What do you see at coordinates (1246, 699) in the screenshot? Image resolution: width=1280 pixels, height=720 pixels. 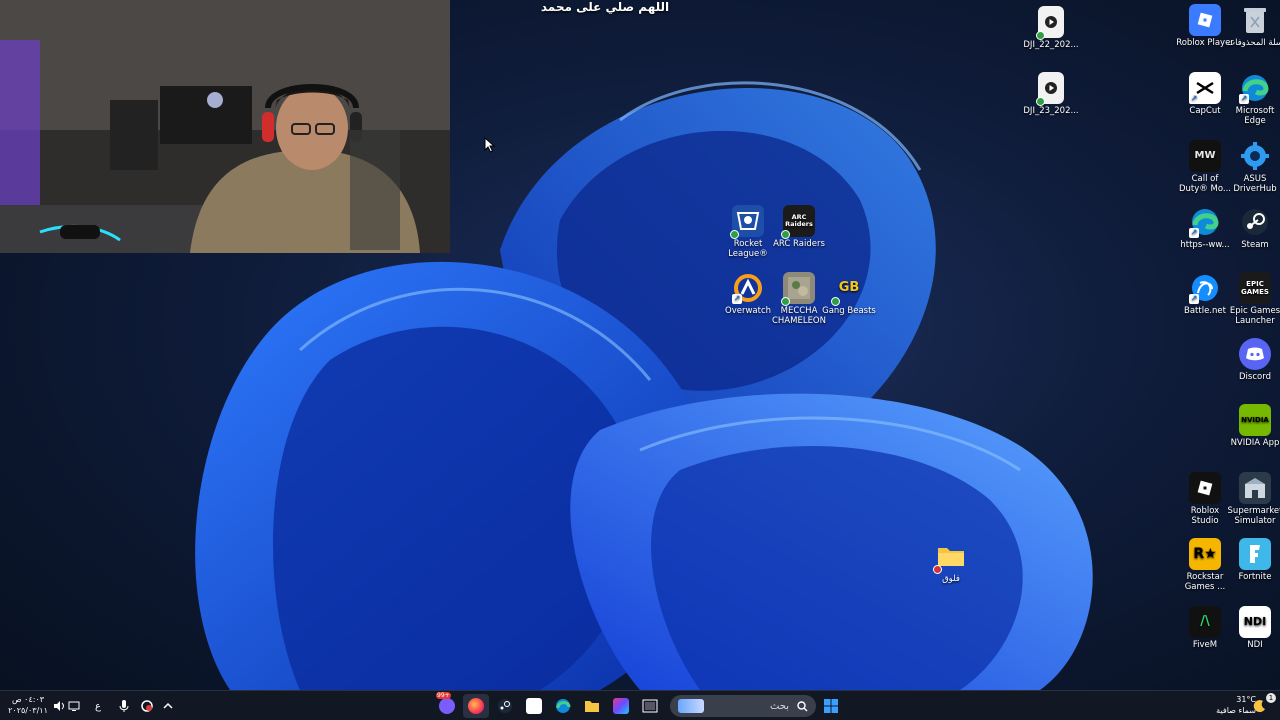 I see `weather-temperature: 31°C` at bounding box center [1246, 699].